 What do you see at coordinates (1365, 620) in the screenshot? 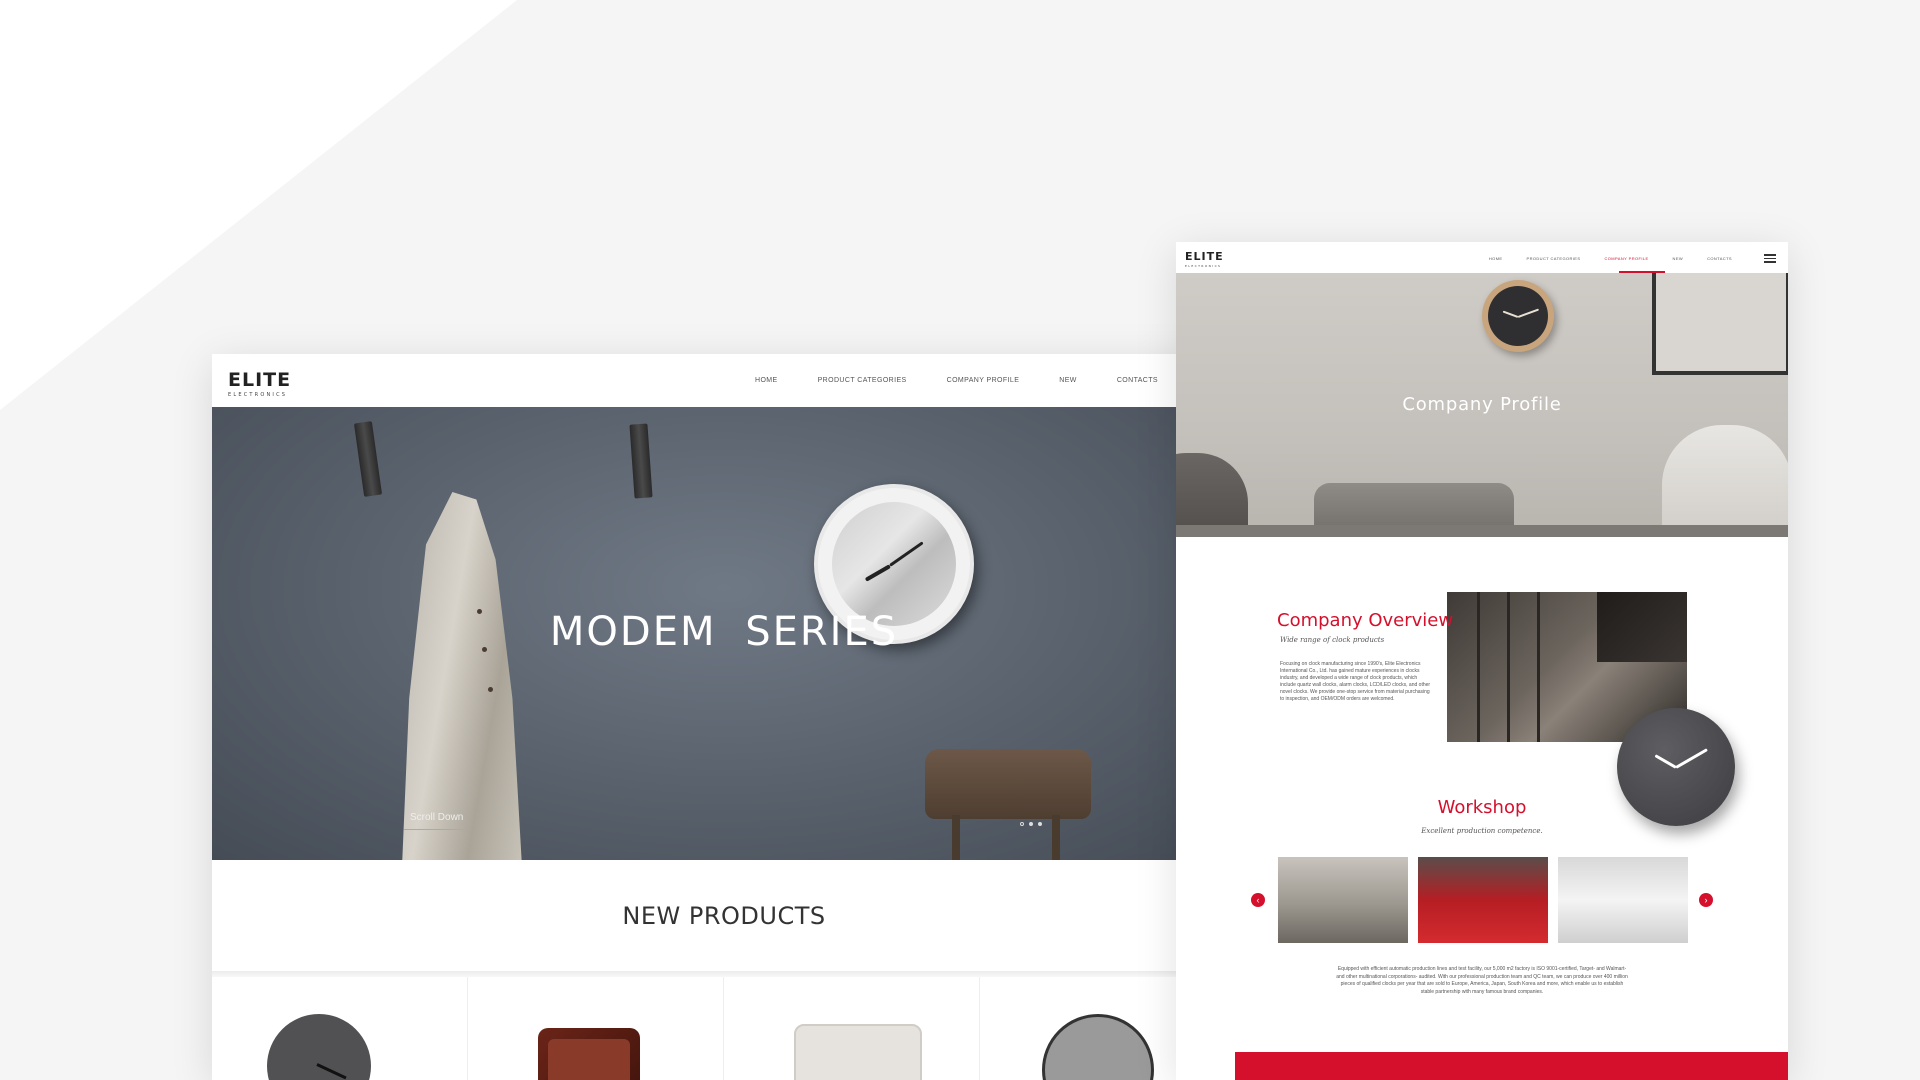
I see `overview-heading: Company Overview` at bounding box center [1365, 620].